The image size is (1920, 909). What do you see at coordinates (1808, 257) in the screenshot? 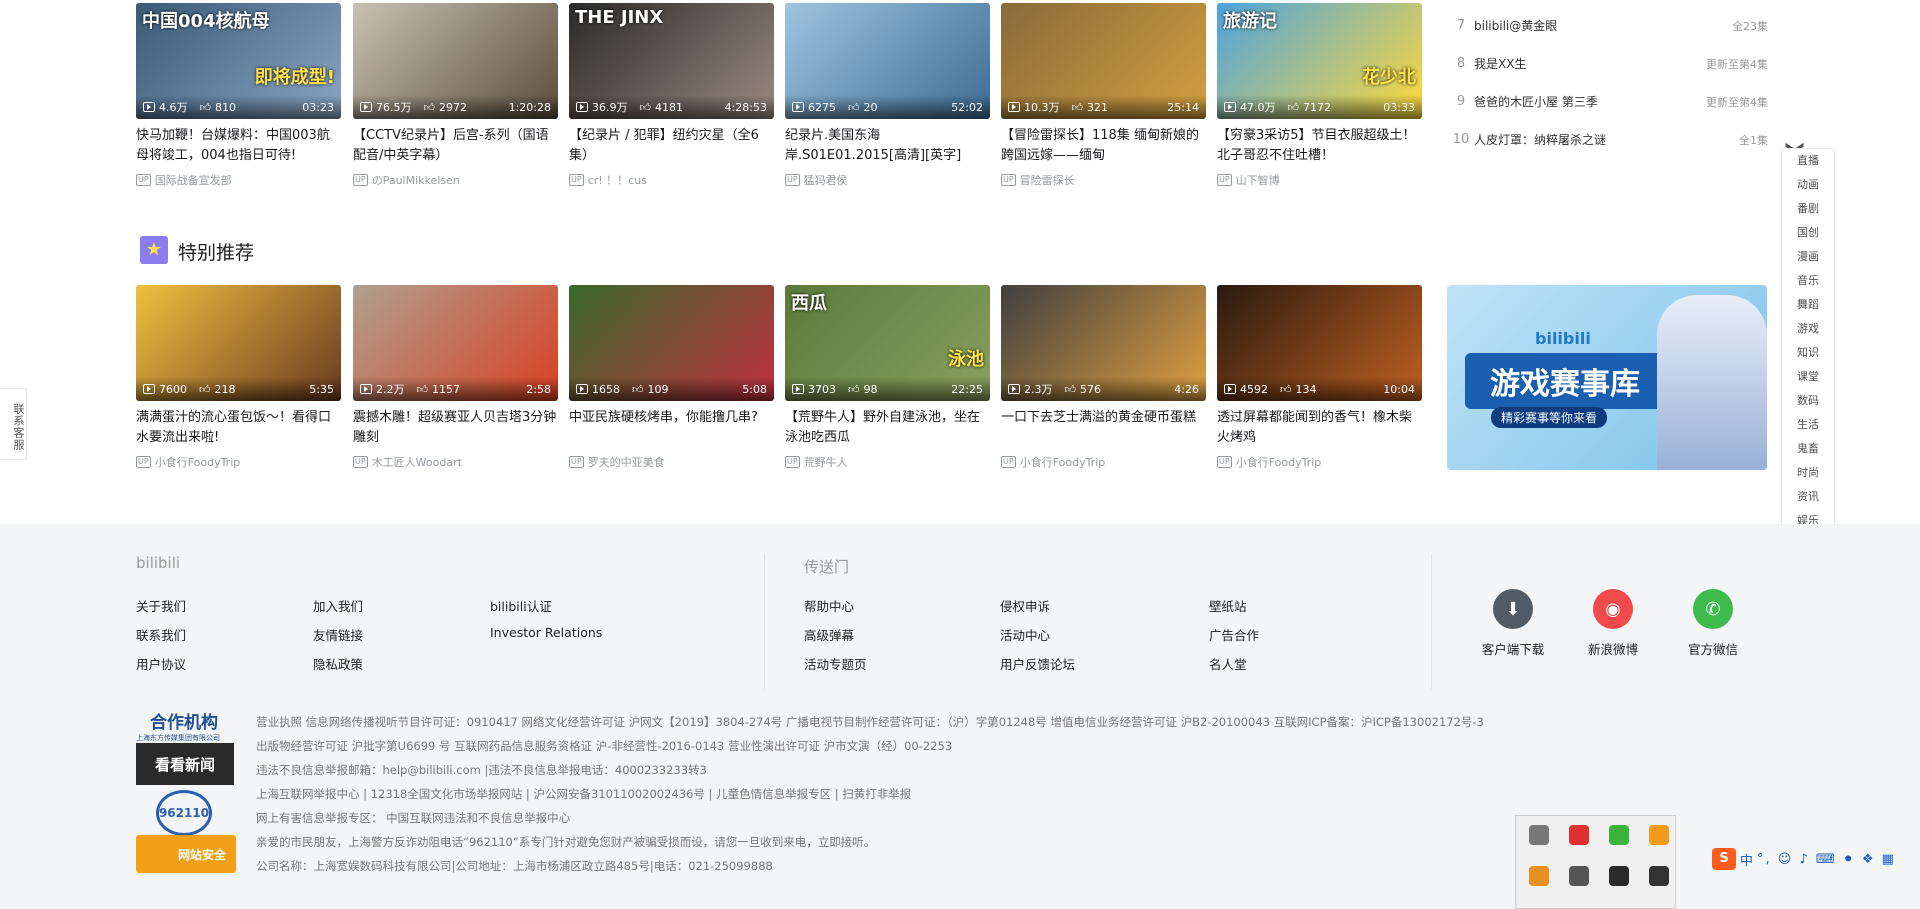
I see `side-nav-item: 漫画` at bounding box center [1808, 257].